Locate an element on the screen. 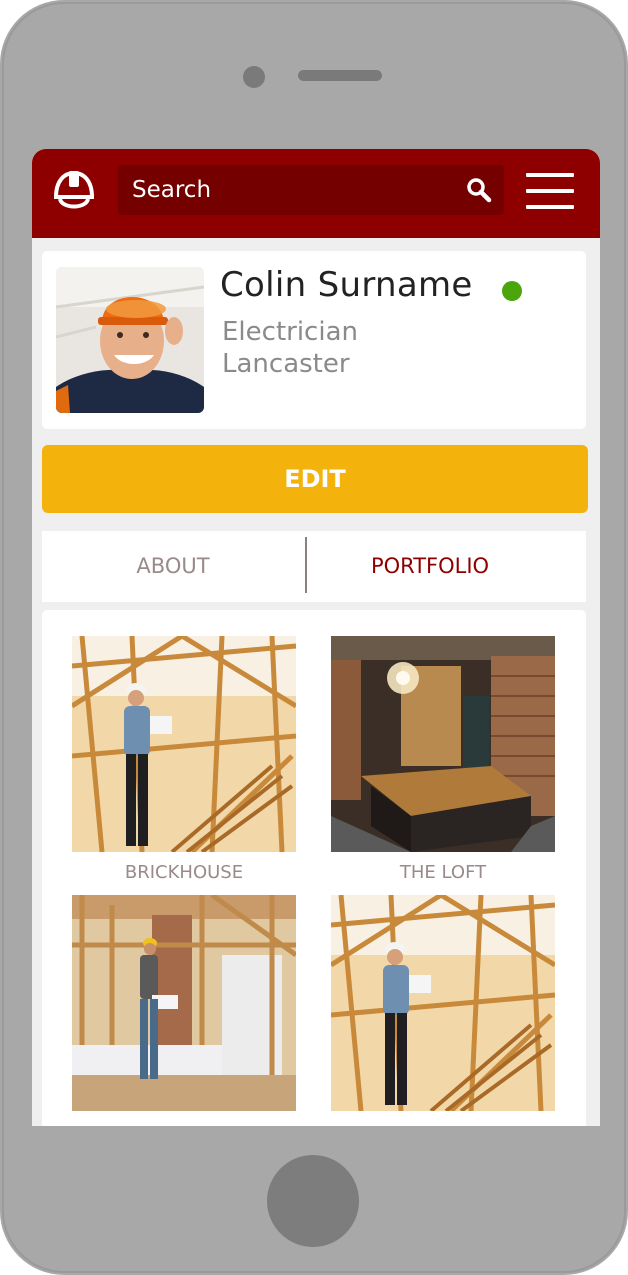  profile-card: Colin Surname Electrician Lancaster is located at coordinates (314, 340).